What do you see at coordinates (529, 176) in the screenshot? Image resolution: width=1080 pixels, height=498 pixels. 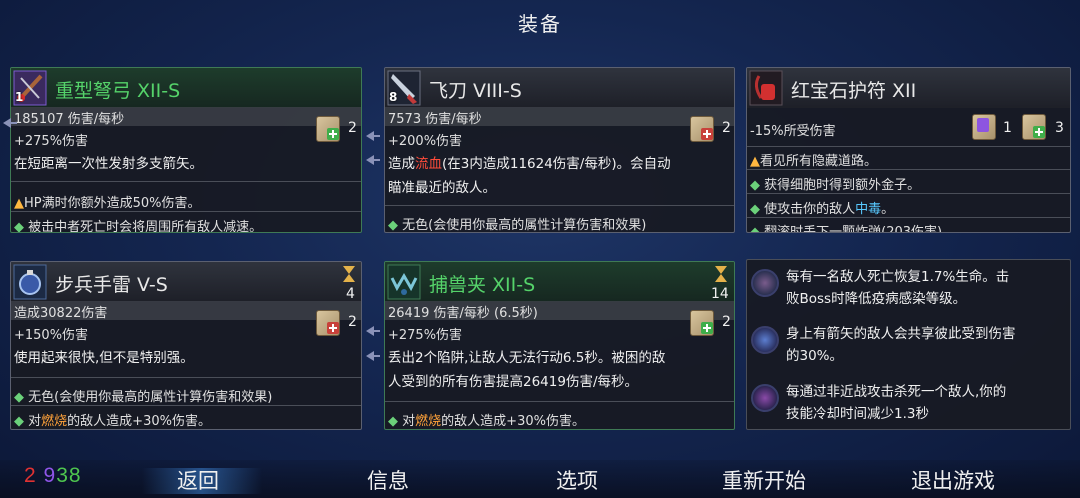 I see `weapon-description: 造成流血(在3内造成11624伤害/每秒)。会自动 瞄准最近的敌人。` at bounding box center [529, 176].